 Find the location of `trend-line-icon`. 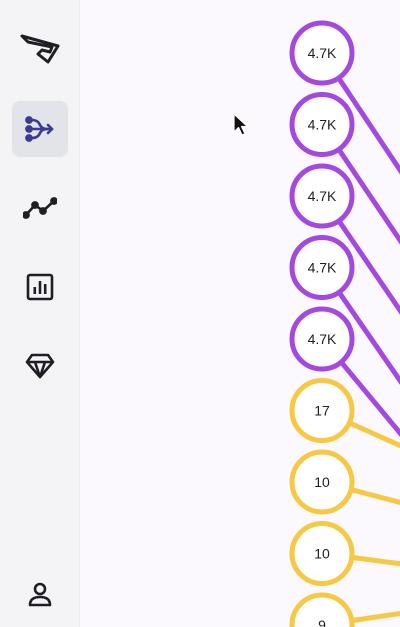

trend-line-icon is located at coordinates (40, 208).